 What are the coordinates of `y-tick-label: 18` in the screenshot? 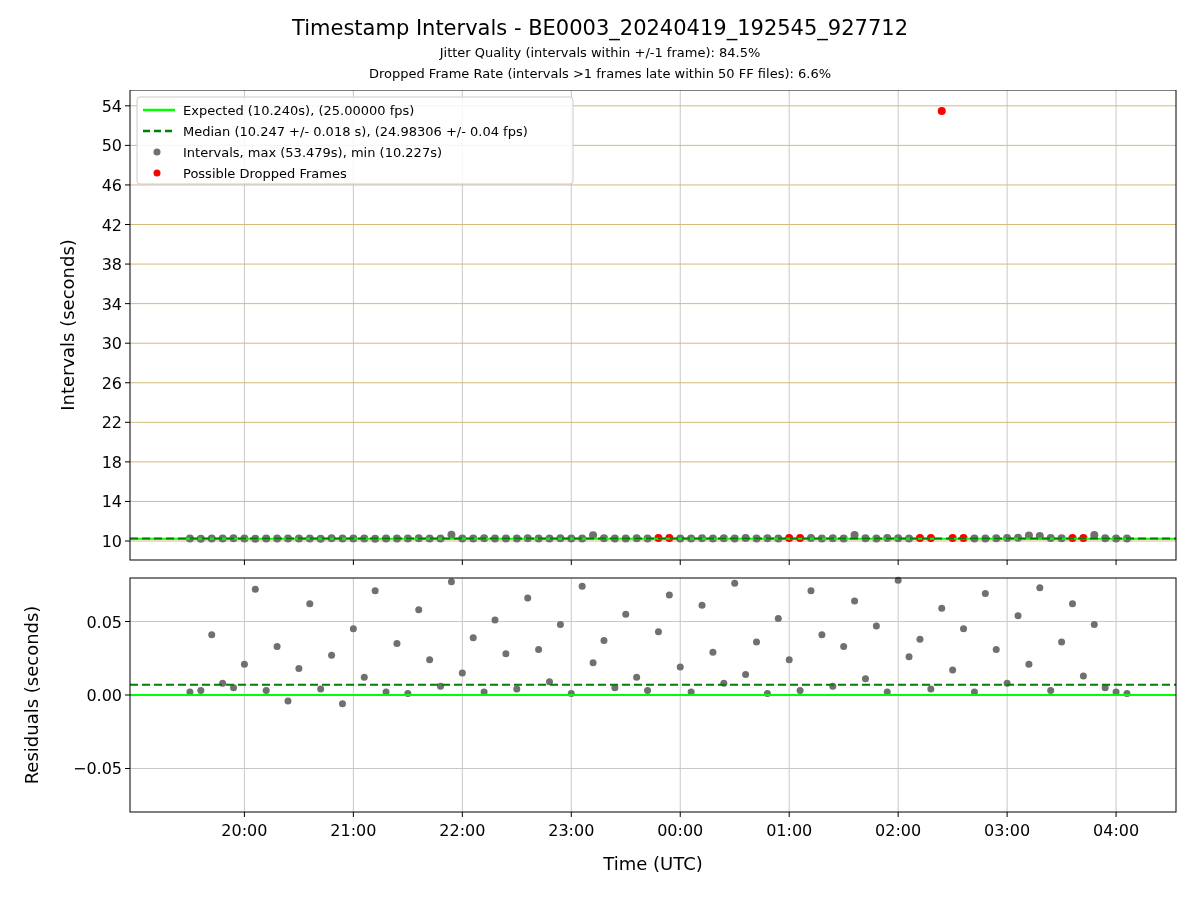 It's located at (111, 462).